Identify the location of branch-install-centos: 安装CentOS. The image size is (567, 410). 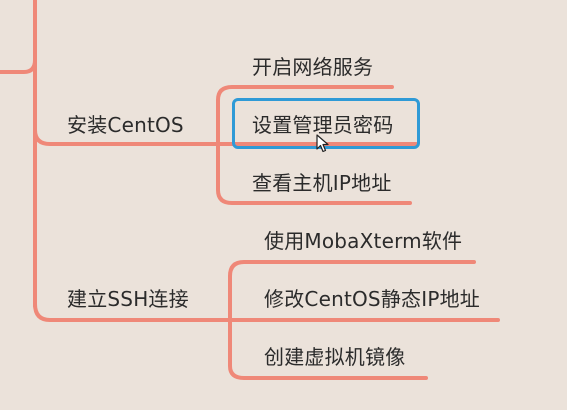
(125, 125).